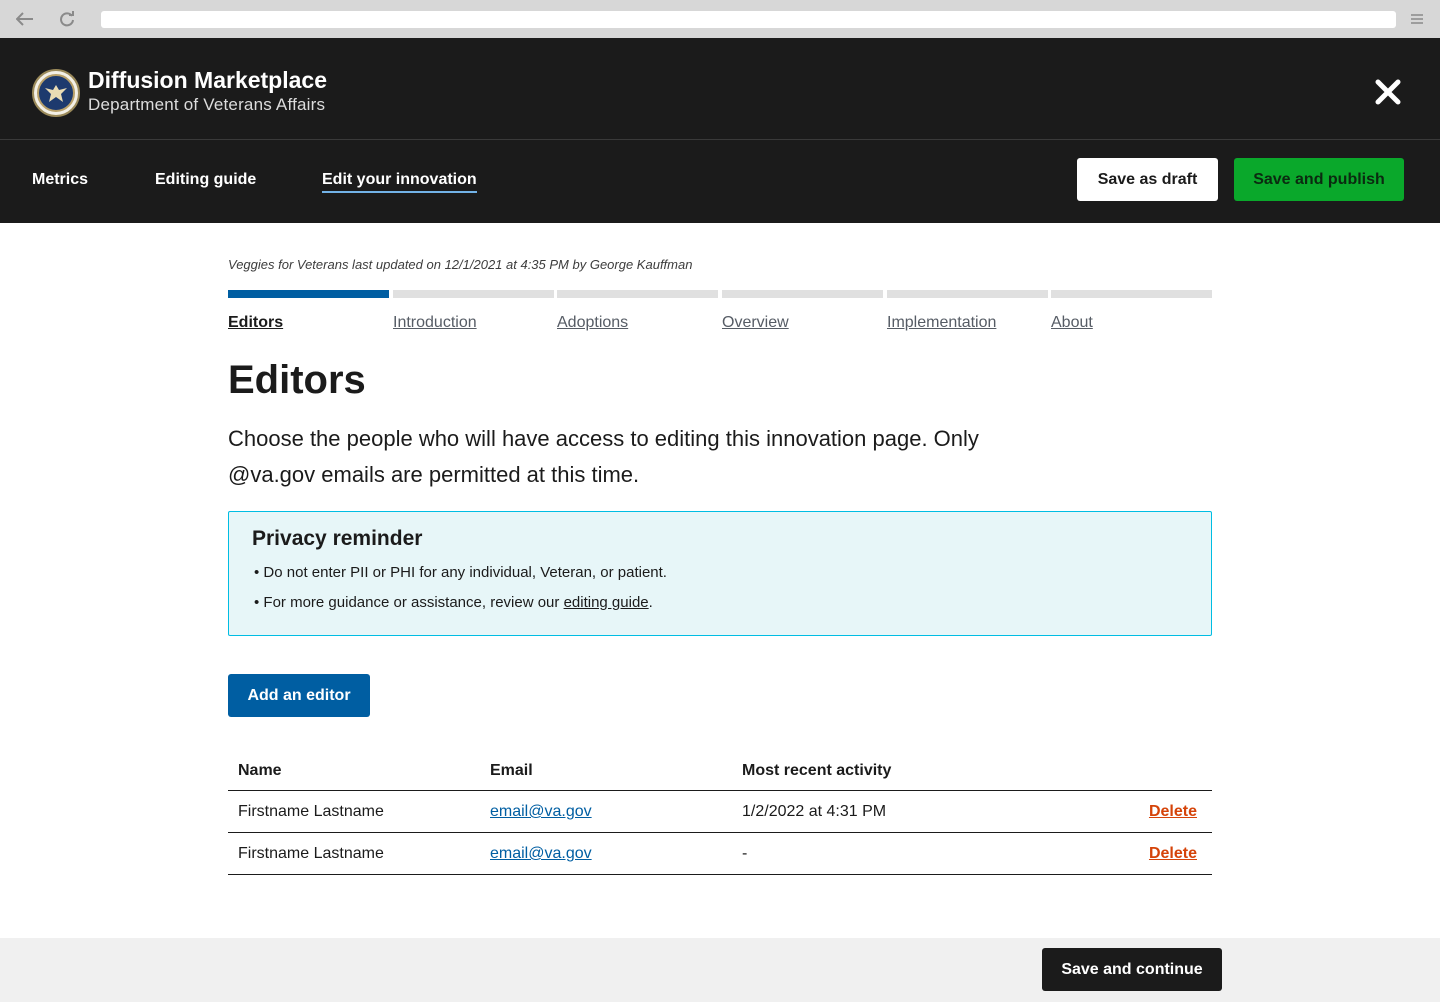 The height and width of the screenshot is (1002, 1440). Describe the element at coordinates (1147, 179) in the screenshot. I see `save-as-draft-button: Save as draft` at that location.